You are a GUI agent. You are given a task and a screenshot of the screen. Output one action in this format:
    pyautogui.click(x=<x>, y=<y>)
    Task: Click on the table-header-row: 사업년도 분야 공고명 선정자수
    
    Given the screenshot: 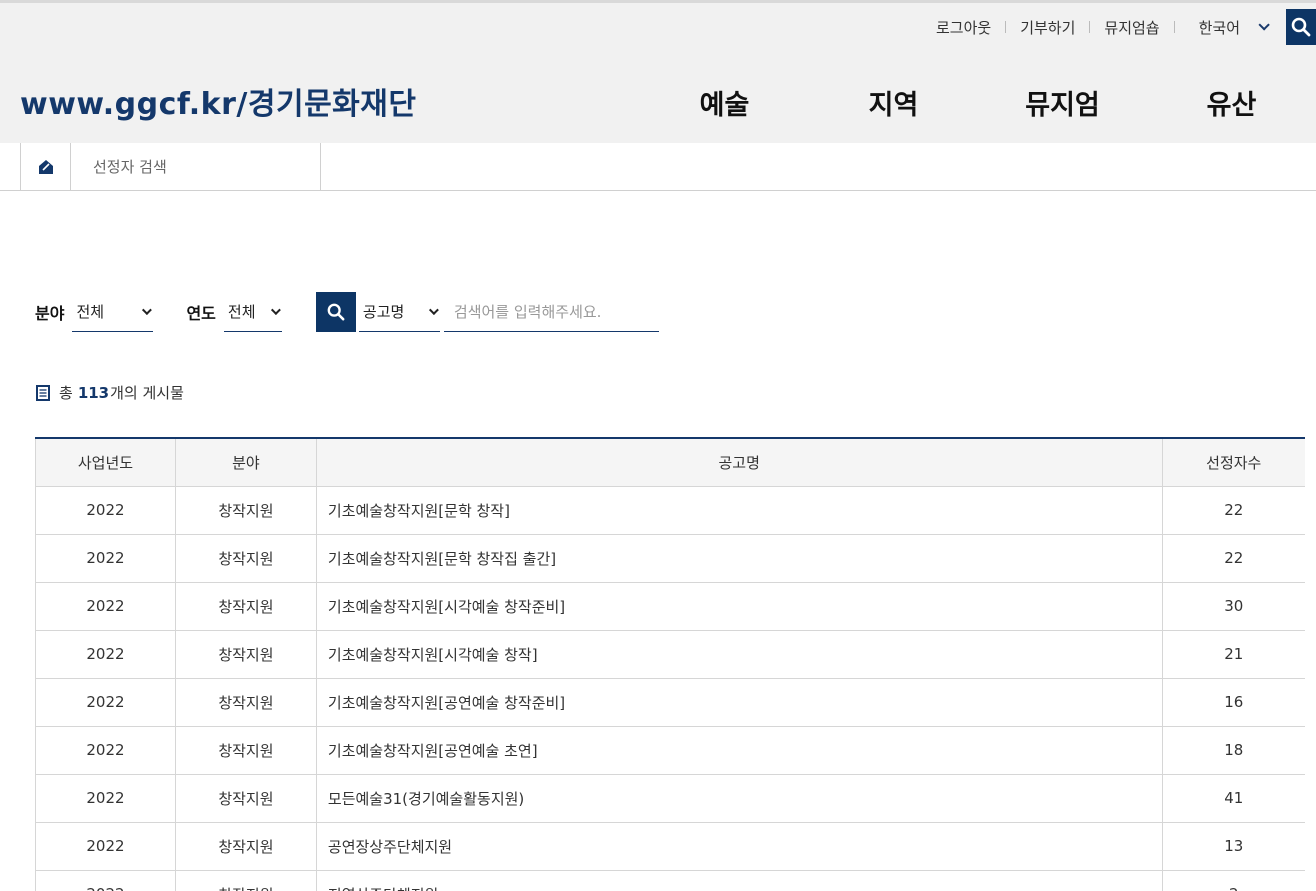 What is the action you would take?
    pyautogui.click(x=670, y=462)
    